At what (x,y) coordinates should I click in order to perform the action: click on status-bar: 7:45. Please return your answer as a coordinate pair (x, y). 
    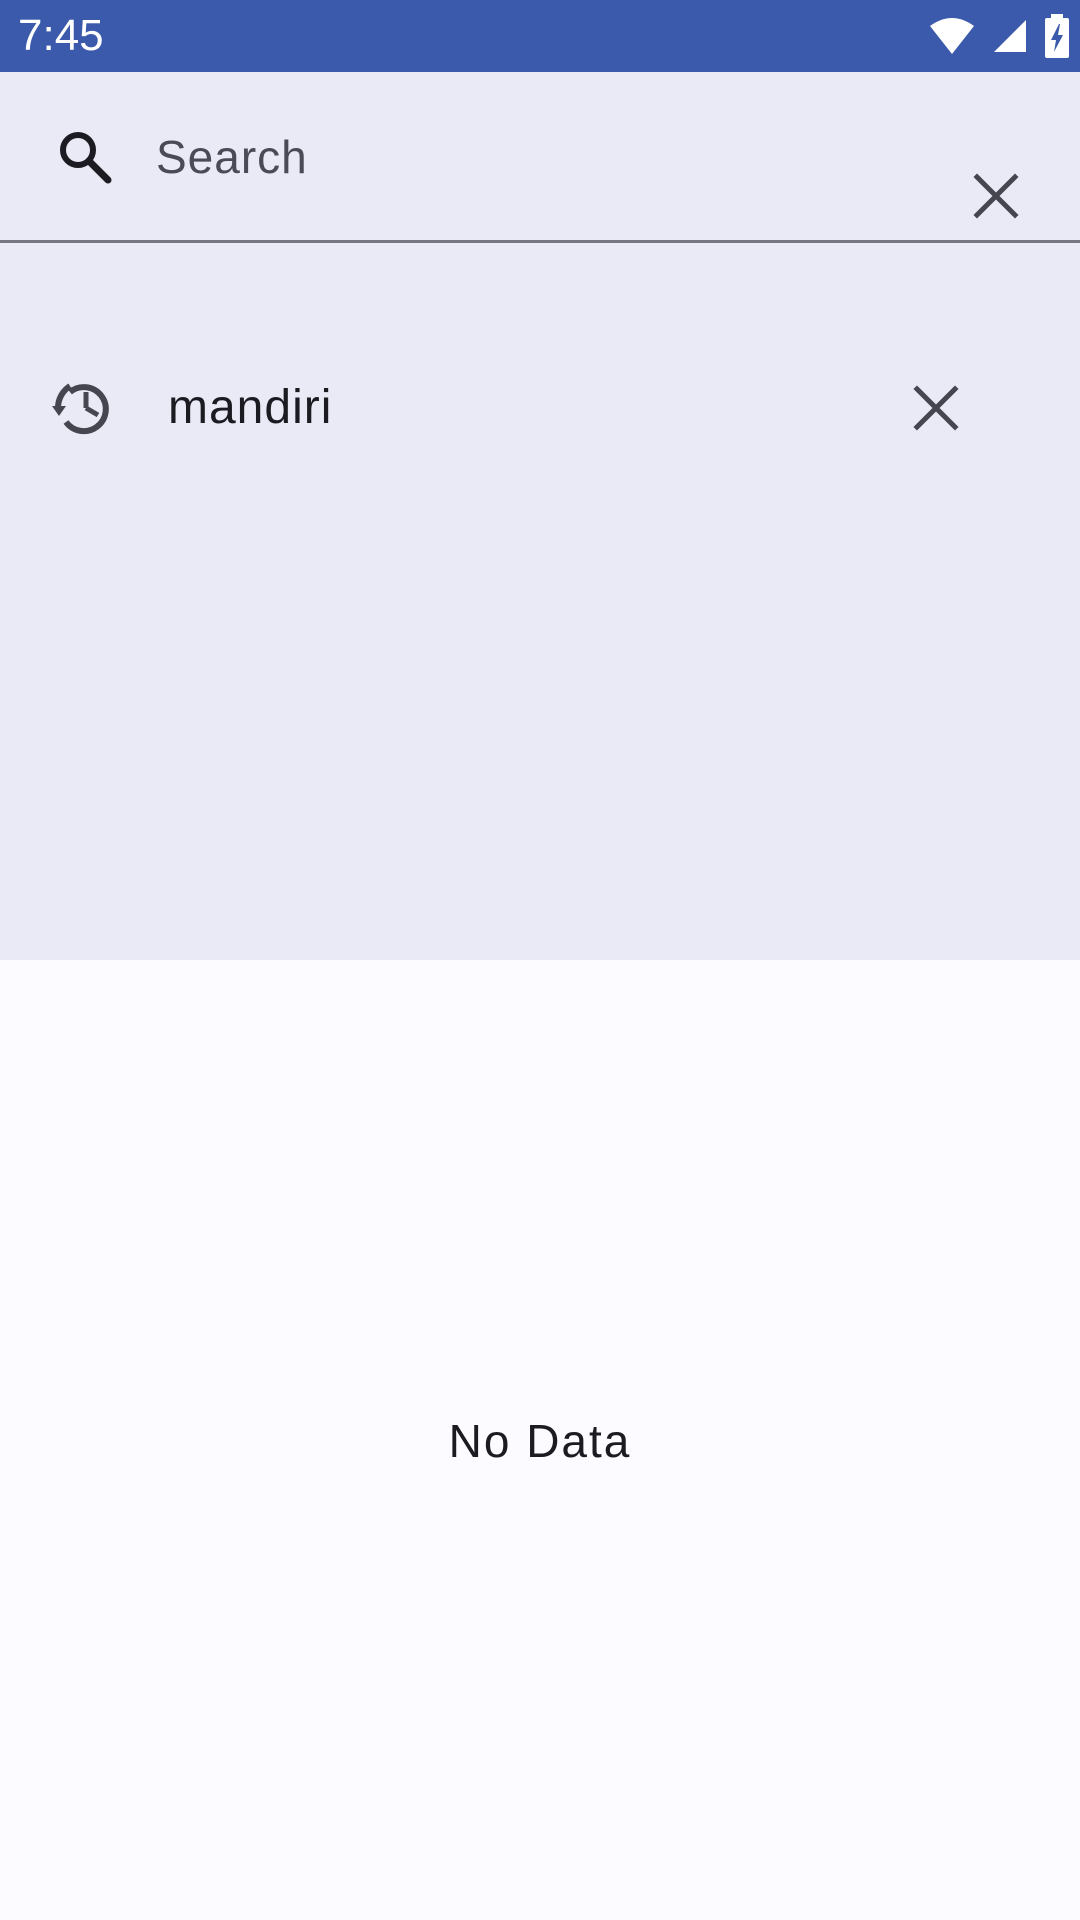
    Looking at the image, I should click on (540, 36).